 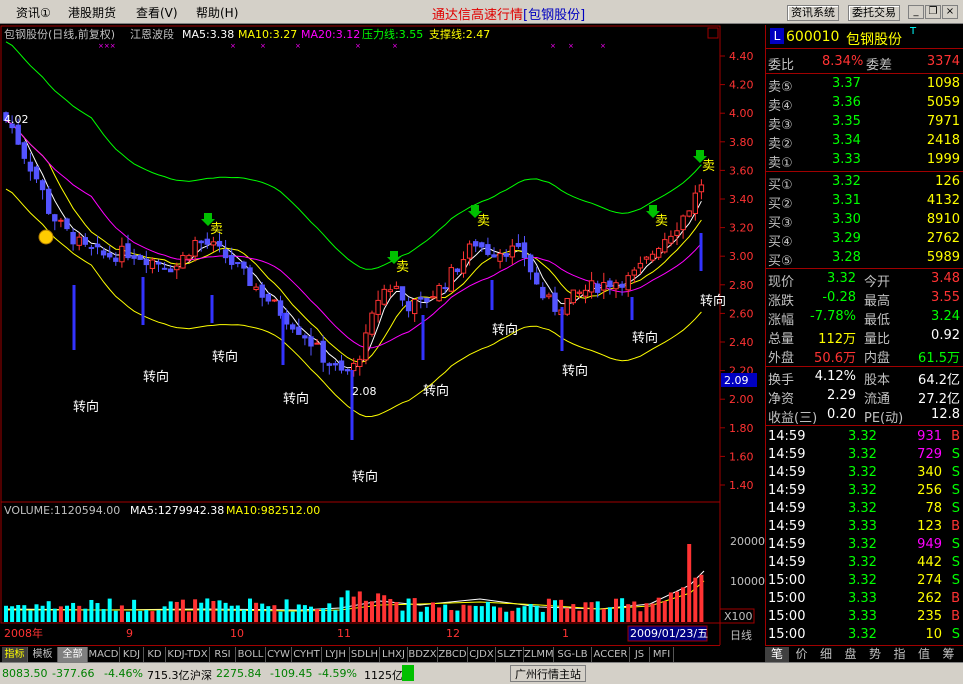 What do you see at coordinates (708, 166) in the screenshot?
I see `sell-signal-label: 卖` at bounding box center [708, 166].